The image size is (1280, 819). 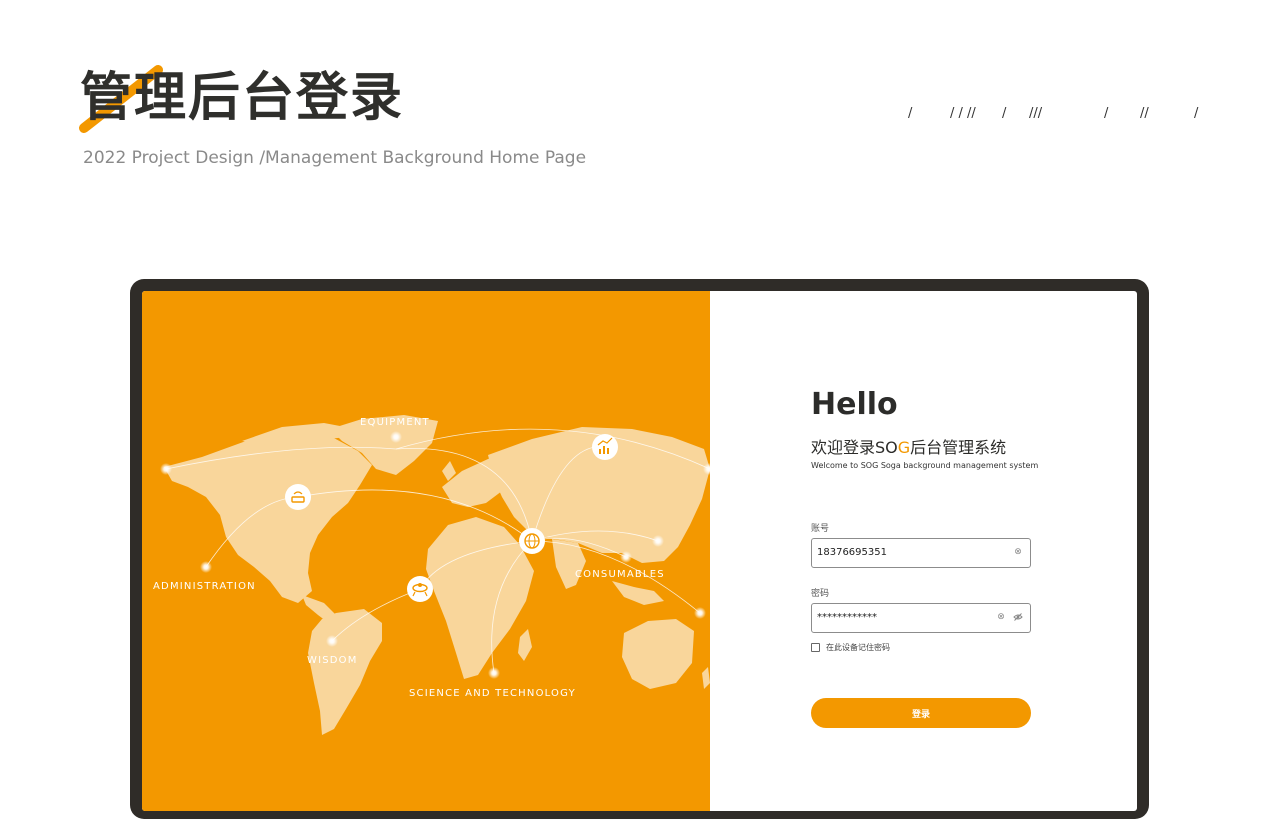 What do you see at coordinates (1018, 617) in the screenshot?
I see `eye-off-icon` at bounding box center [1018, 617].